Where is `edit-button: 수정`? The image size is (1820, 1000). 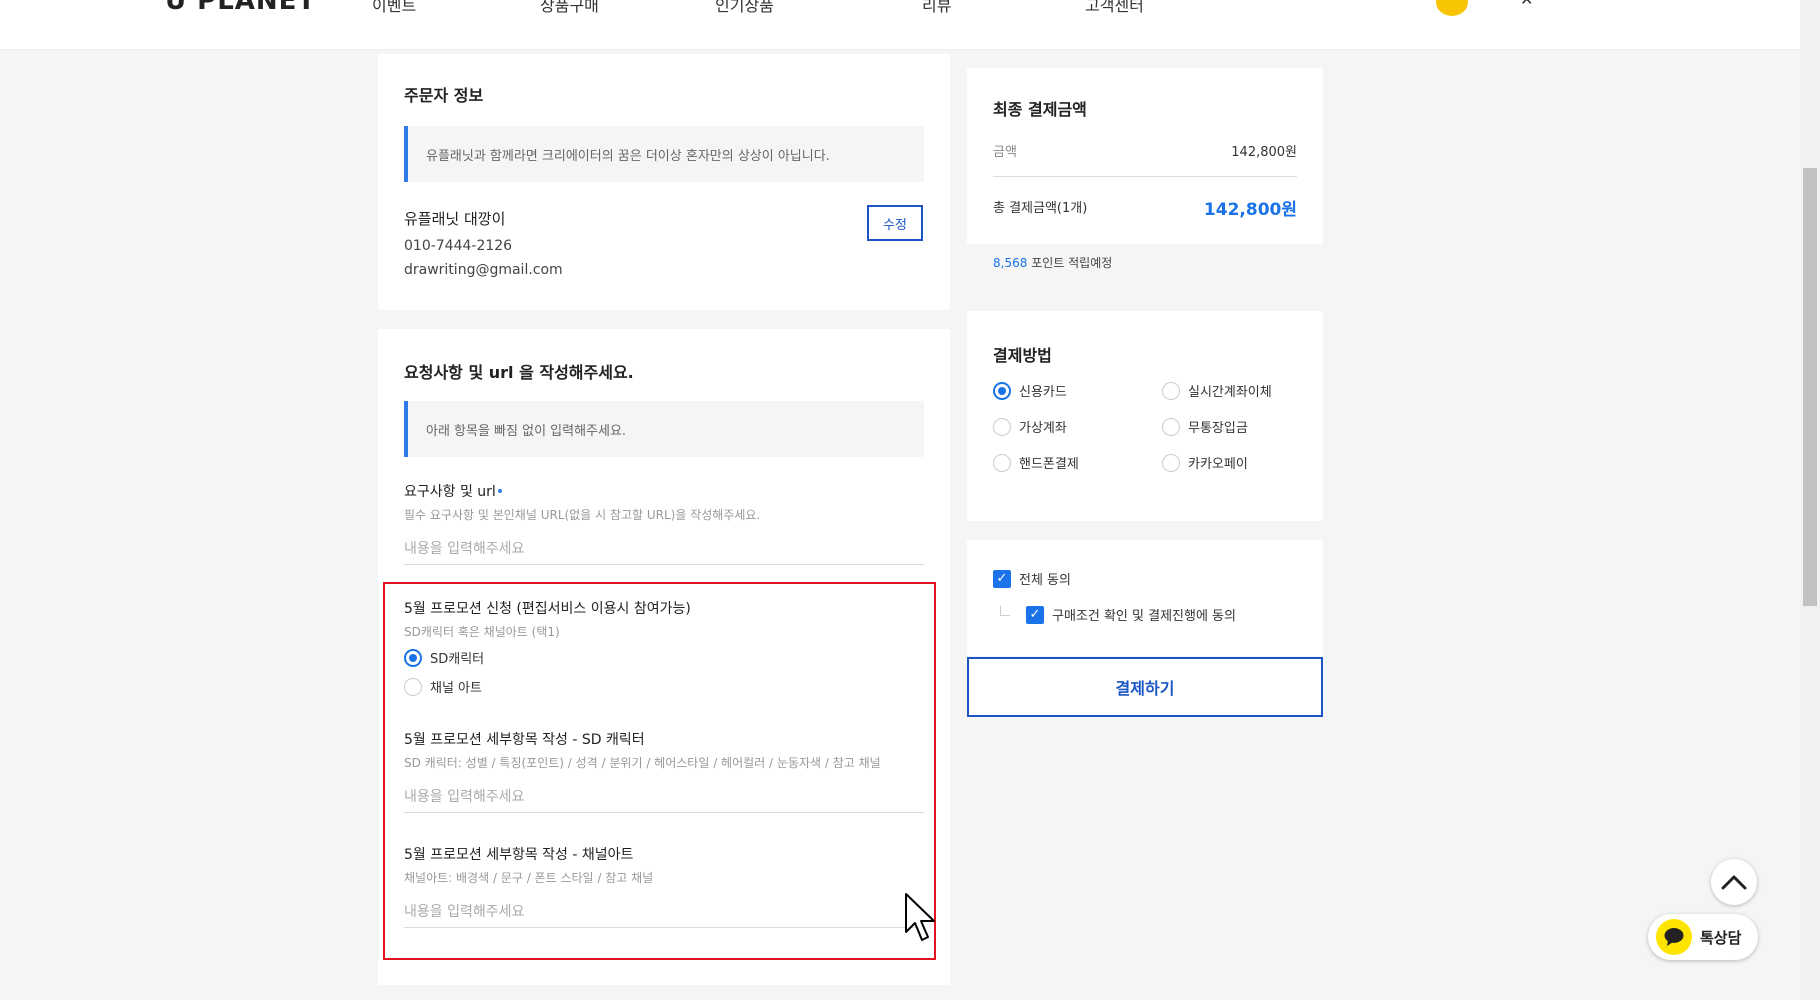
edit-button: 수정 is located at coordinates (895, 223).